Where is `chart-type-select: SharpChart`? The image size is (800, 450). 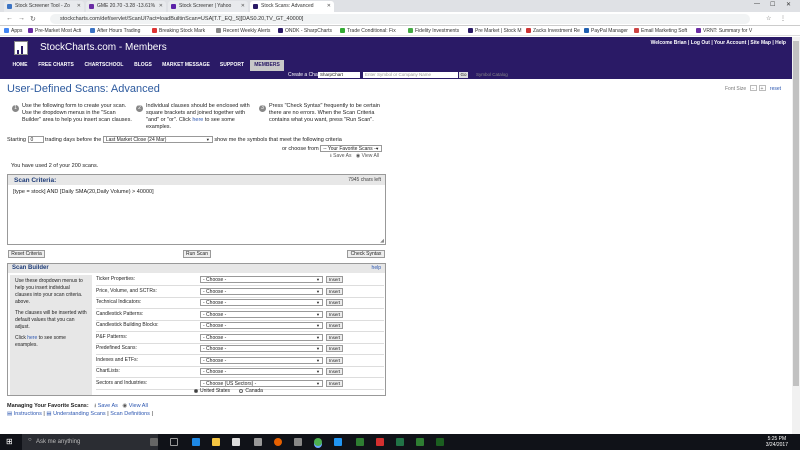 chart-type-select: SharpChart is located at coordinates (339, 75).